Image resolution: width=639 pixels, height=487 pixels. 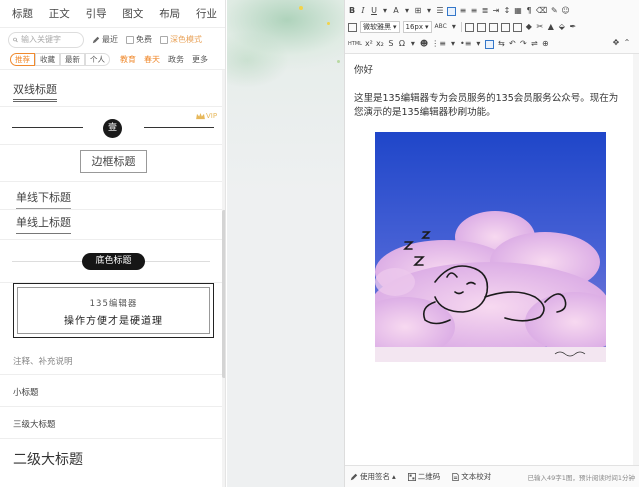 What do you see at coordinates (534, 44) in the screenshot?
I see `flip-icon: ⇌` at bounding box center [534, 44].